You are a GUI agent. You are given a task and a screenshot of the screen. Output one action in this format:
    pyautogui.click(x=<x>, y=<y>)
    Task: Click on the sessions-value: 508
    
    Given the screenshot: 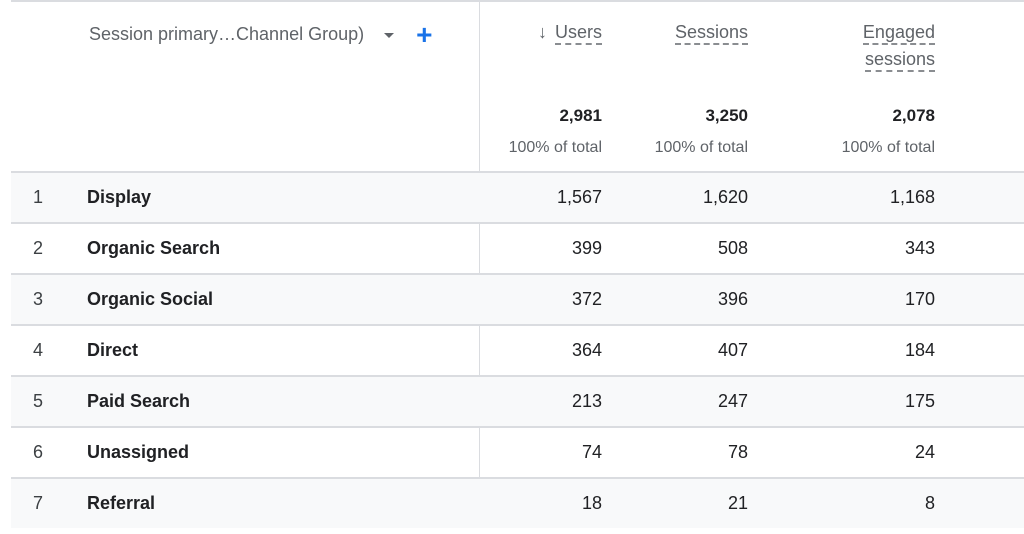 What is the action you would take?
    pyautogui.click(x=732, y=248)
    